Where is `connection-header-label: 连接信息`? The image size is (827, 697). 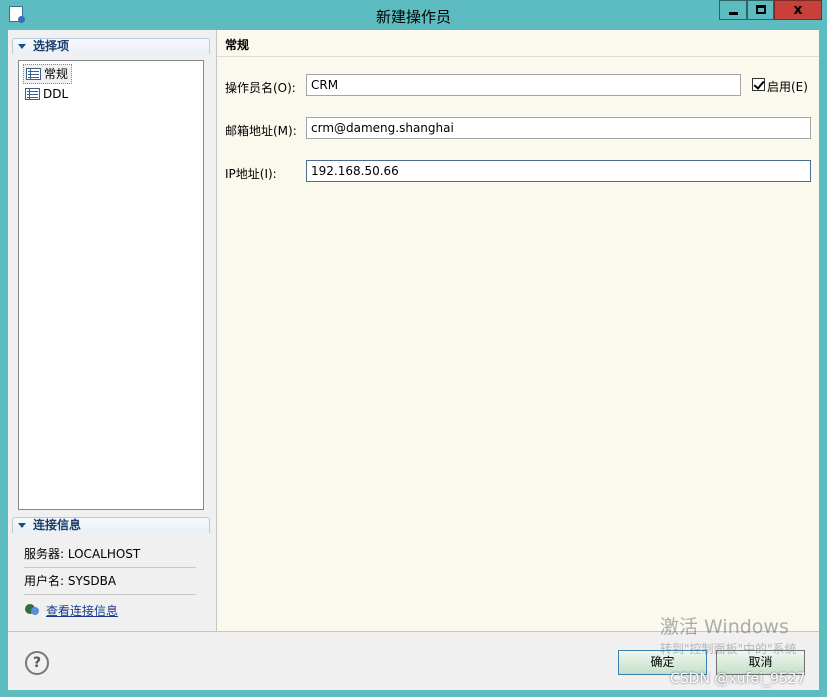
connection-header-label: 连接信息 is located at coordinates (57, 525).